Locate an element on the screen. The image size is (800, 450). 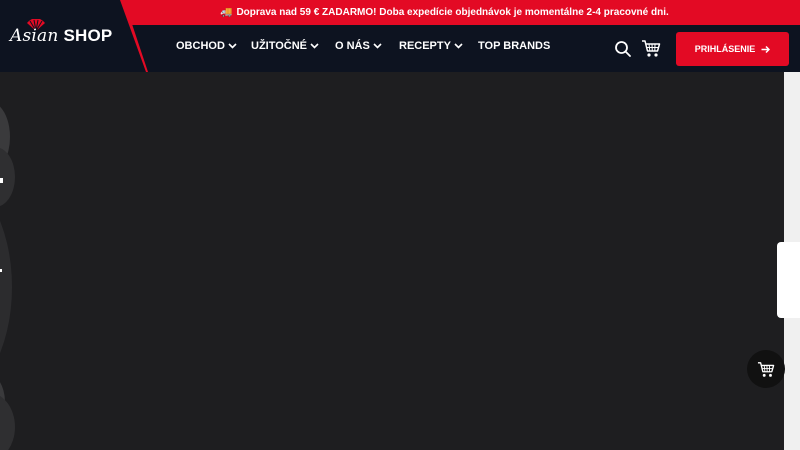
nav-obchod: OBCHOD is located at coordinates (206, 46).